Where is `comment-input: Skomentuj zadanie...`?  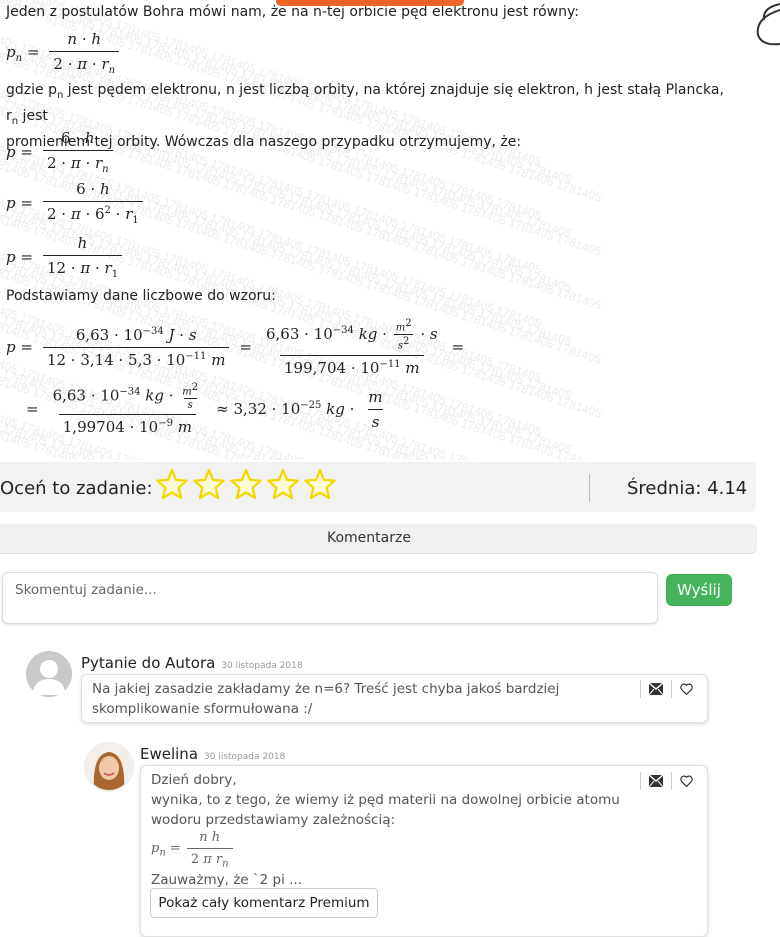 comment-input: Skomentuj zadanie... is located at coordinates (330, 598).